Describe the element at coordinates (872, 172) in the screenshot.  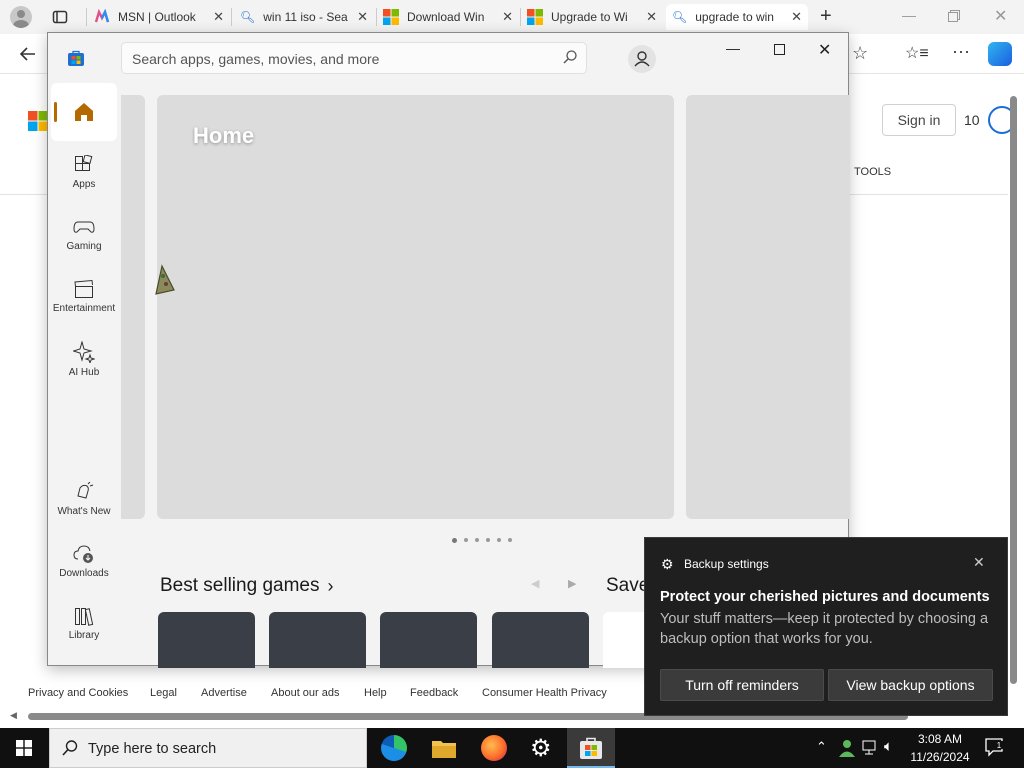
I see `nav-tools: TOOLS` at that location.